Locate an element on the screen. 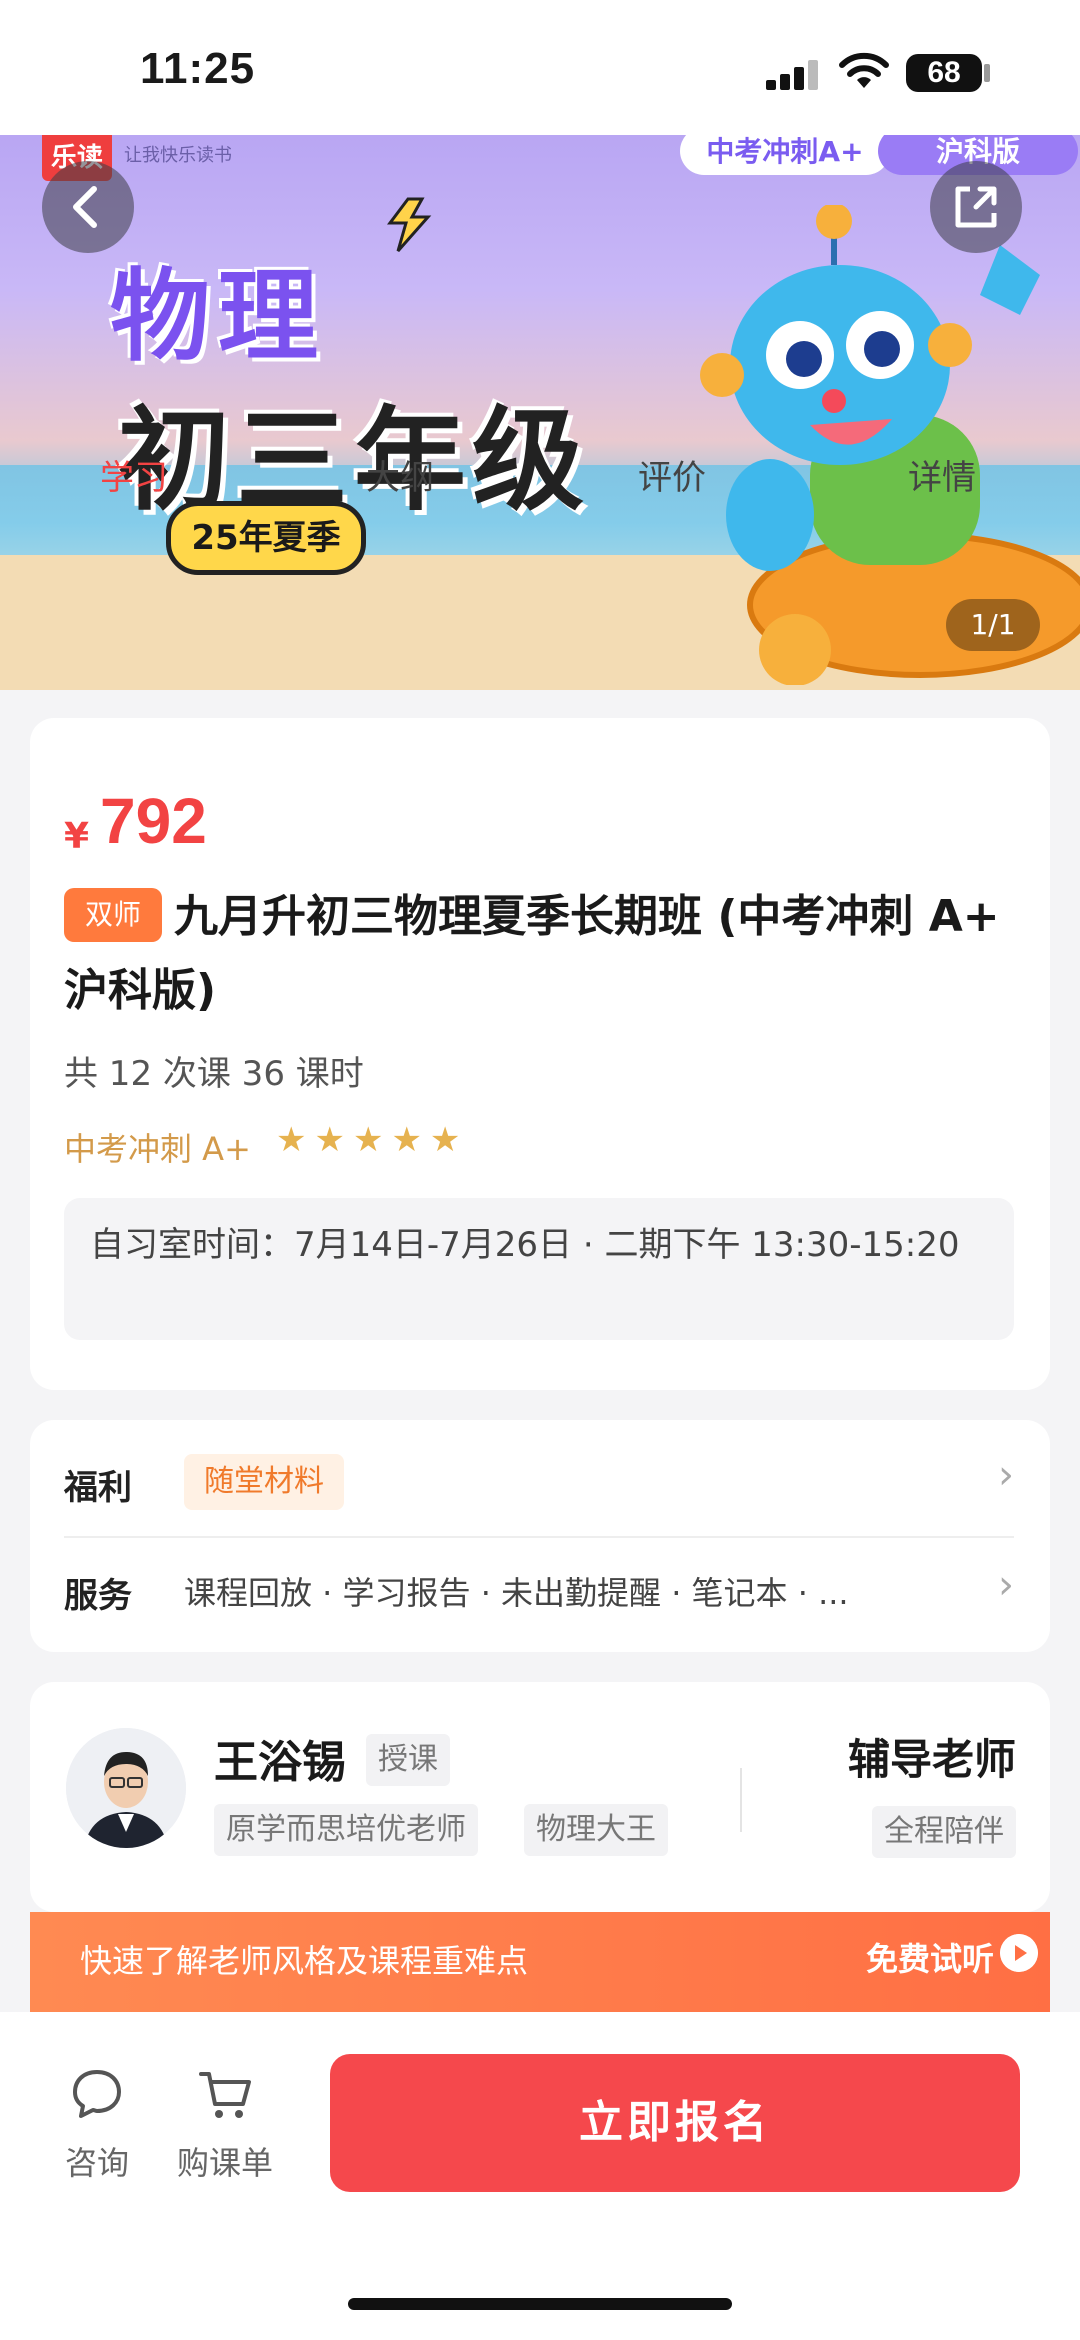 The height and width of the screenshot is (2340, 1080). welfare-tag: 随堂材料 is located at coordinates (264, 1482).